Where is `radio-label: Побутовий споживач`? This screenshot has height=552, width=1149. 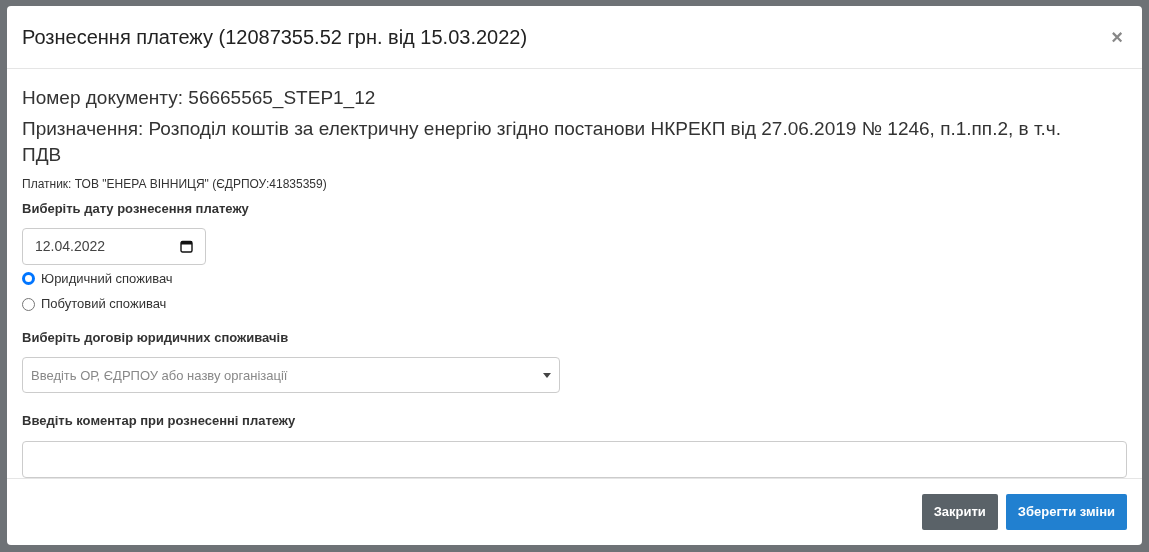 radio-label: Побутовий споживач is located at coordinates (104, 304).